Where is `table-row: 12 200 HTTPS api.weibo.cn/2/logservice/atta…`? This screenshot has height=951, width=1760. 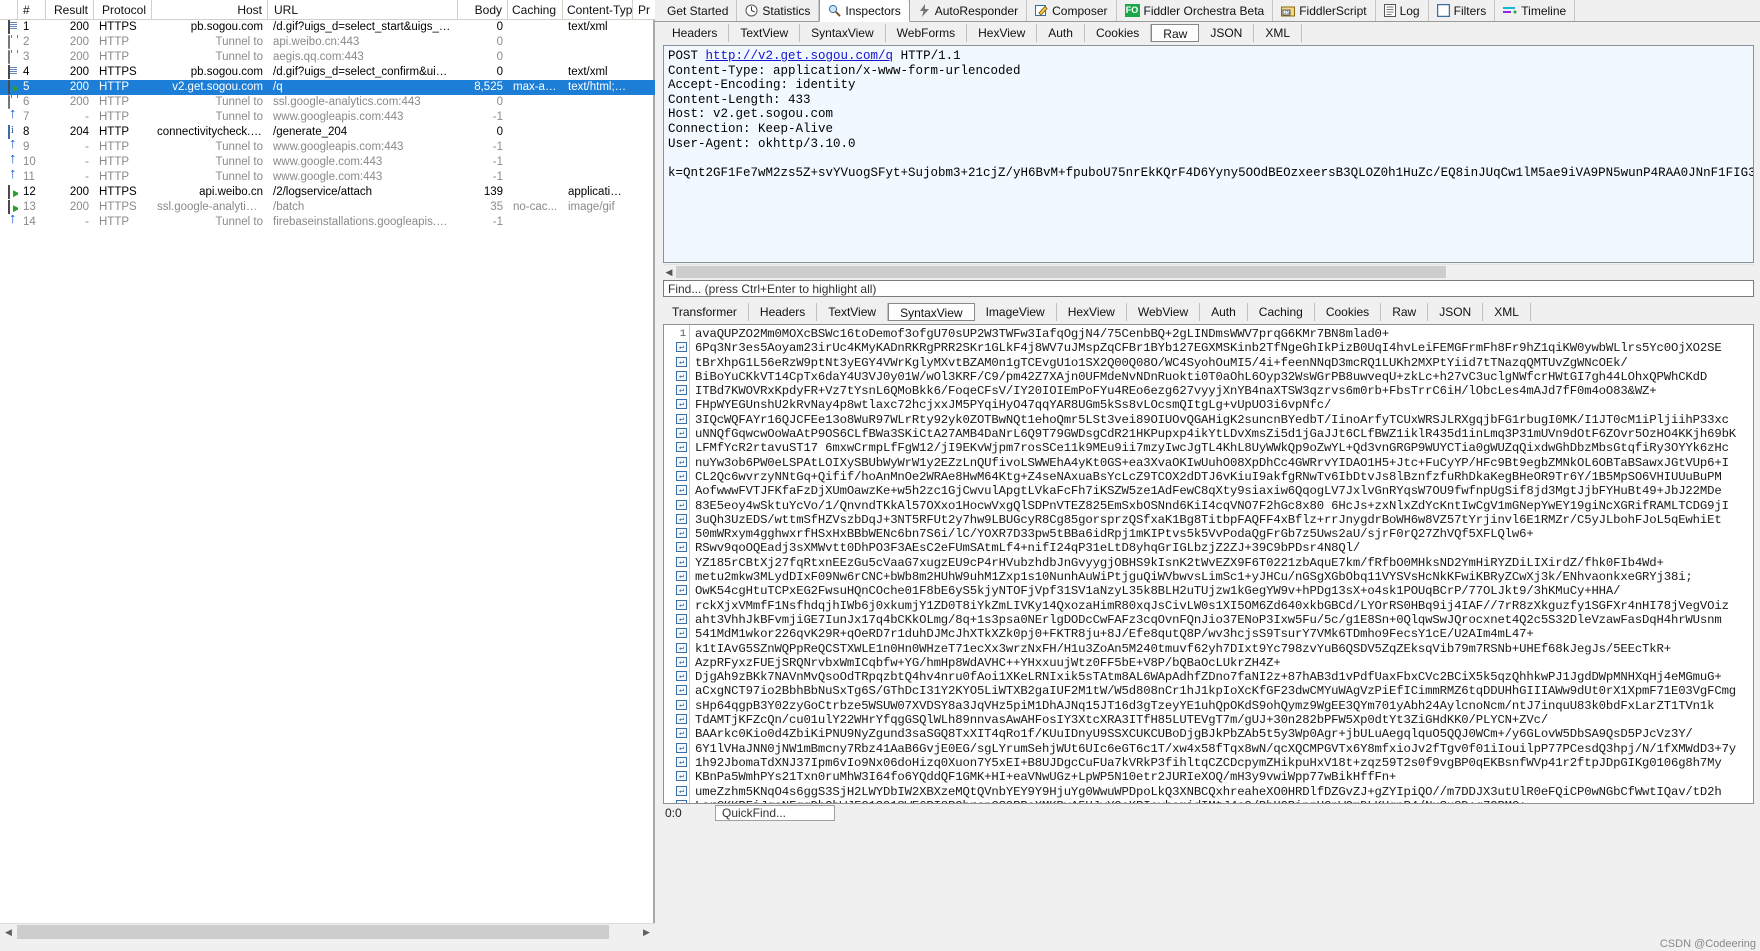 table-row: 12 200 HTTPS api.weibo.cn/2/logservice/atta… is located at coordinates (327, 192).